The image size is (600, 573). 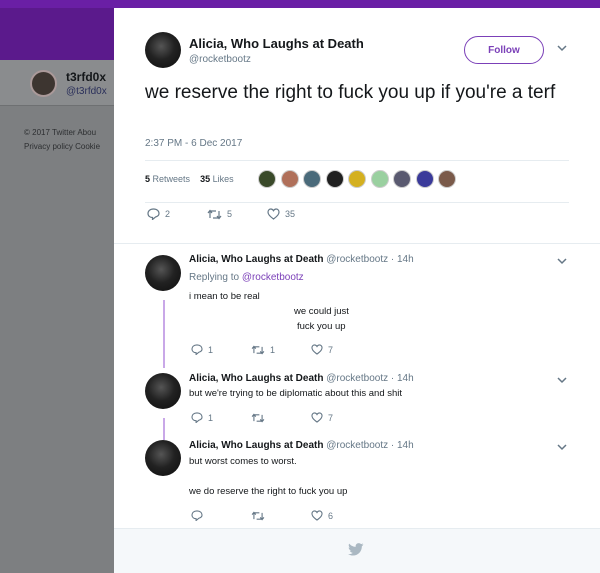 I want to click on reply-text: but worst comes to worst., so click(x=243, y=461).